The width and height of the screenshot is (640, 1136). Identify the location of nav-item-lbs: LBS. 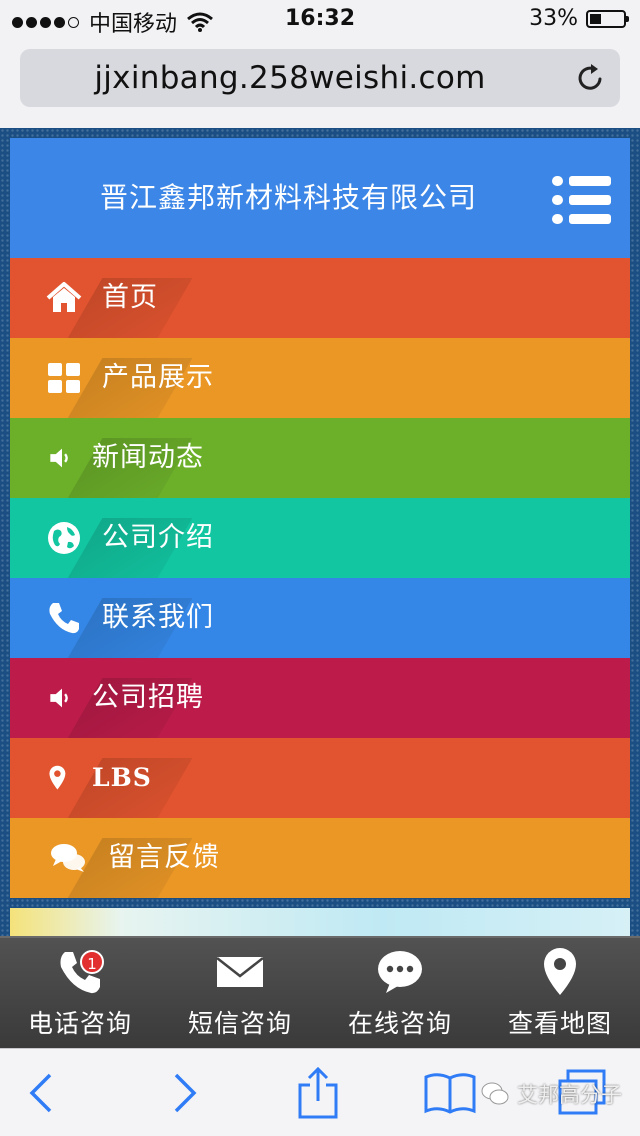
(320, 778).